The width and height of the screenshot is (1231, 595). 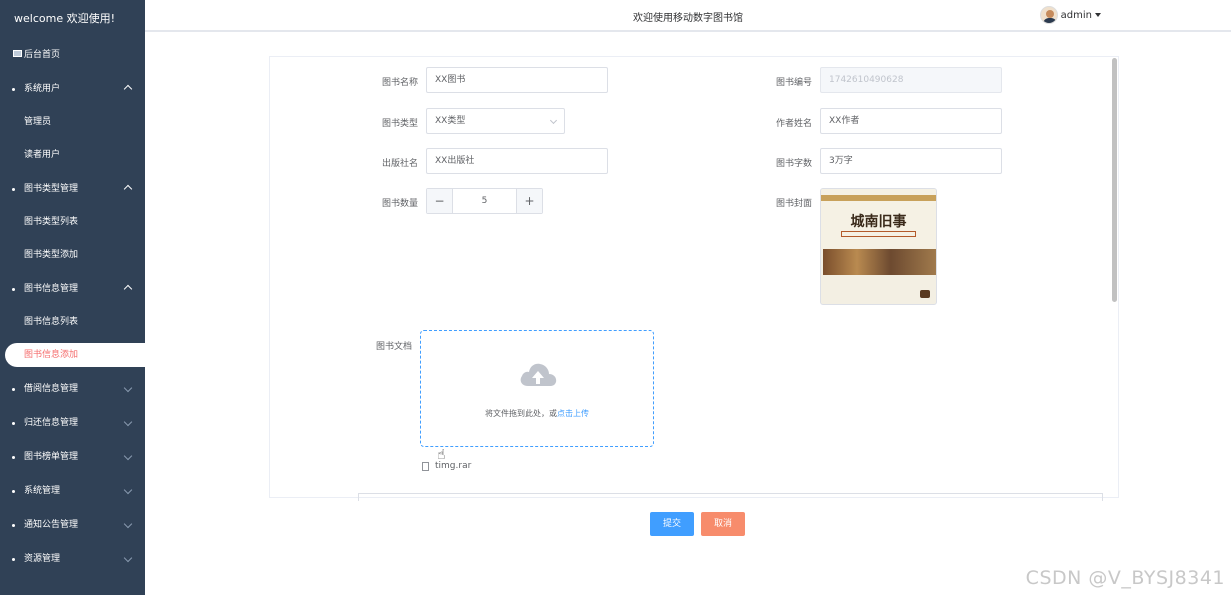 I want to click on sidebar-group-label: 系统用户, so click(x=42, y=89).